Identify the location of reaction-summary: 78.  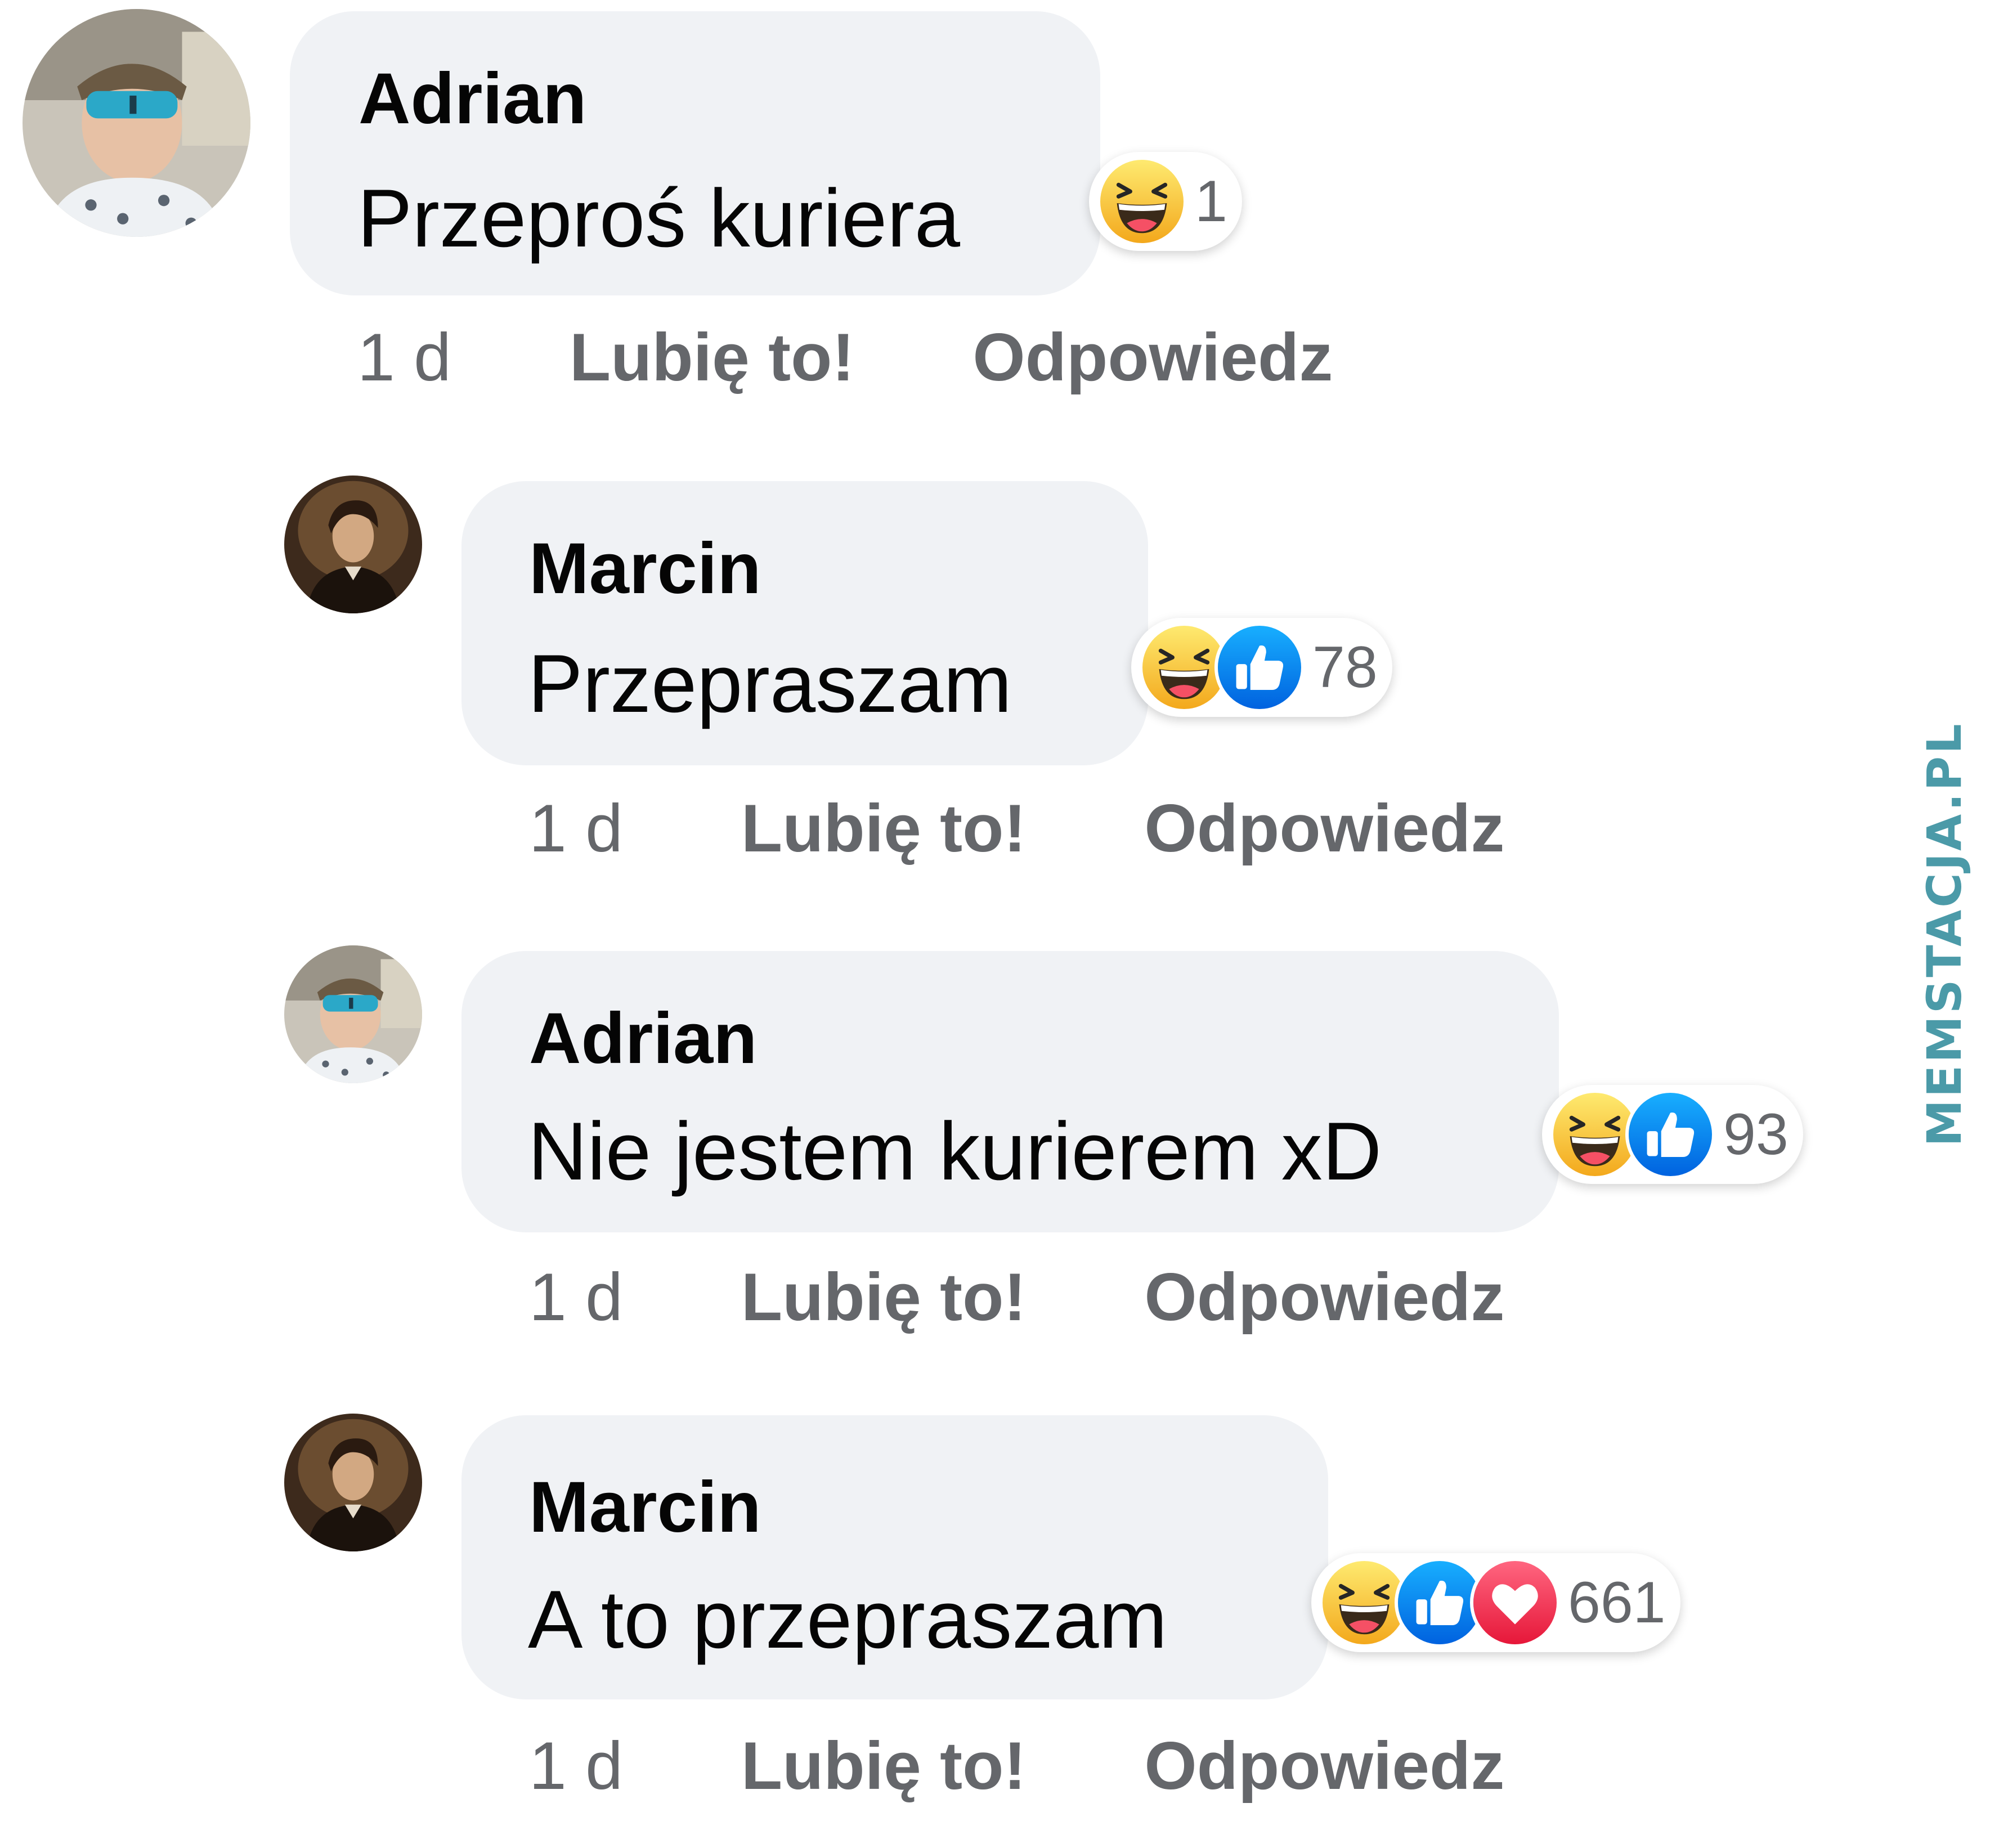
(1261, 667).